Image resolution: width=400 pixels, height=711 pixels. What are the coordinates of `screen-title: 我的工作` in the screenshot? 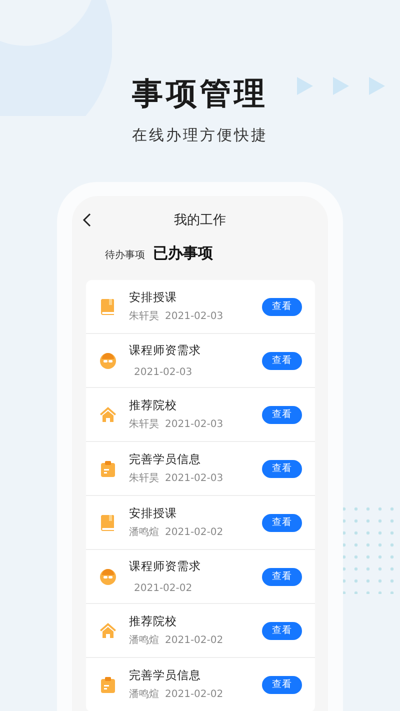 It's located at (200, 220).